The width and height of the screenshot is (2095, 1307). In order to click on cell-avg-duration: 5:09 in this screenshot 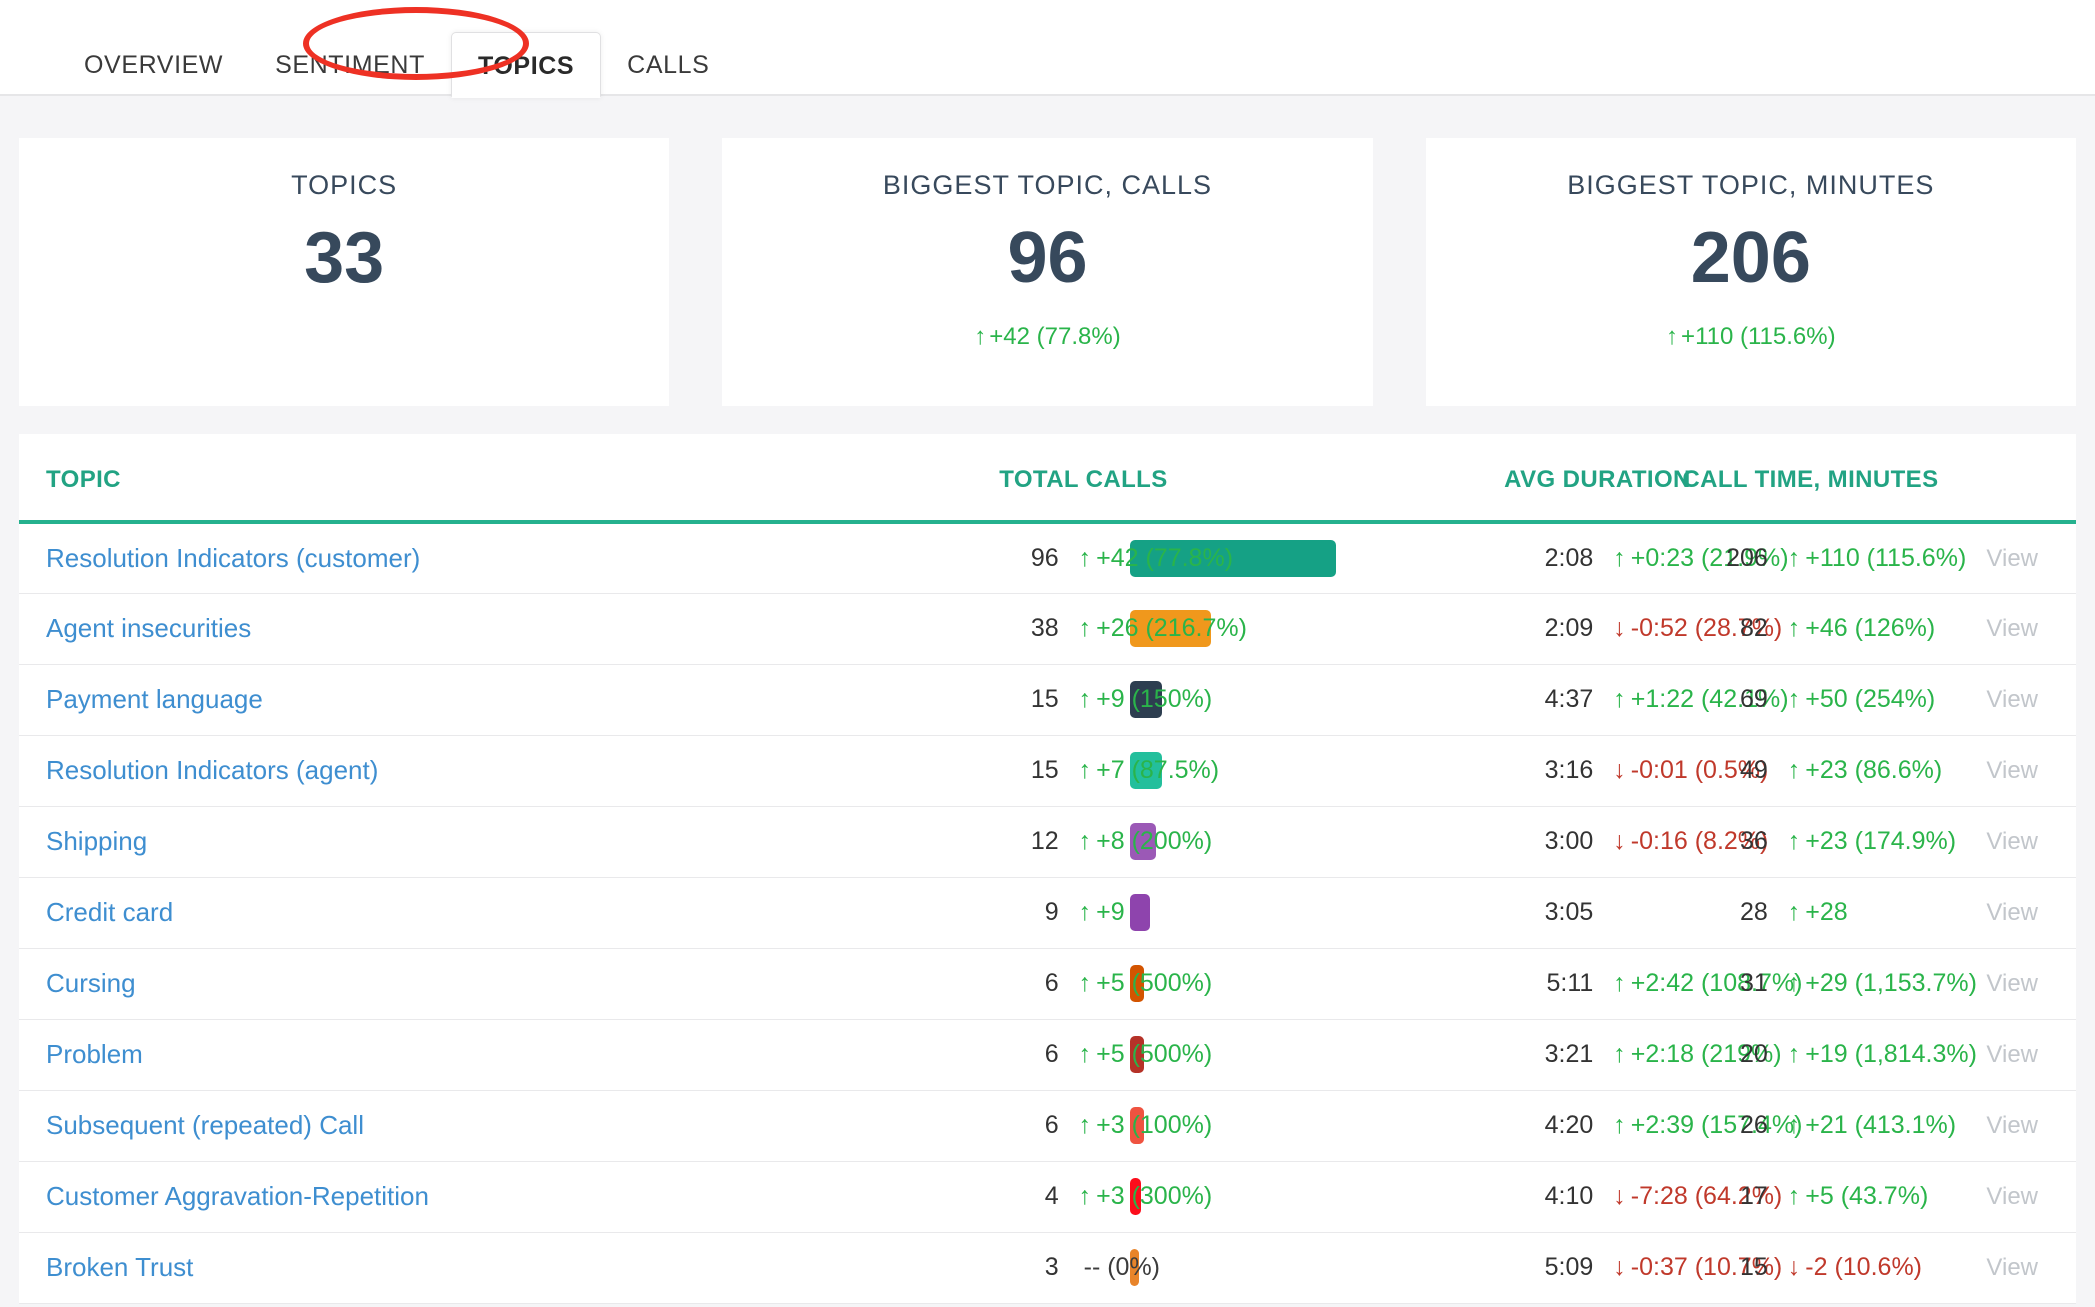, I will do `click(1549, 1268)`.